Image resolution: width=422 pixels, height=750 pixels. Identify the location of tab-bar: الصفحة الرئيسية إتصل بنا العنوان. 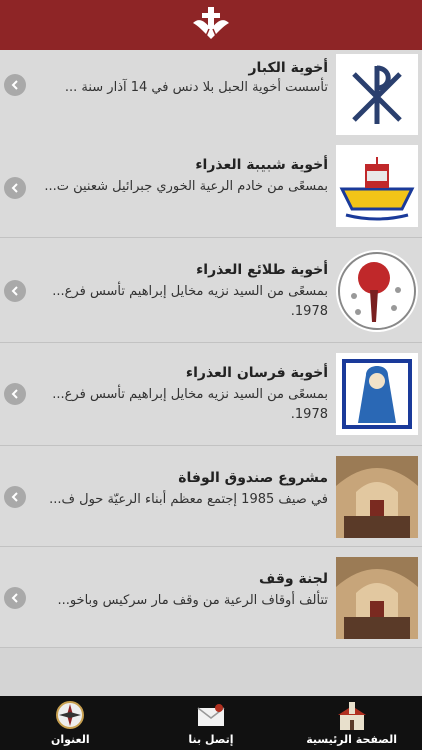
(211, 723).